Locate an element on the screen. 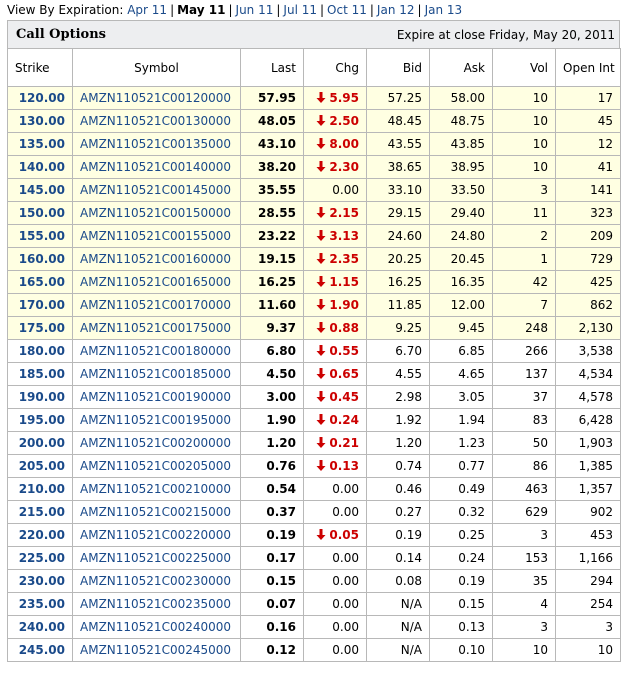 This screenshot has width=624, height=676. strike-link-cell: 235.00 is located at coordinates (40, 604).